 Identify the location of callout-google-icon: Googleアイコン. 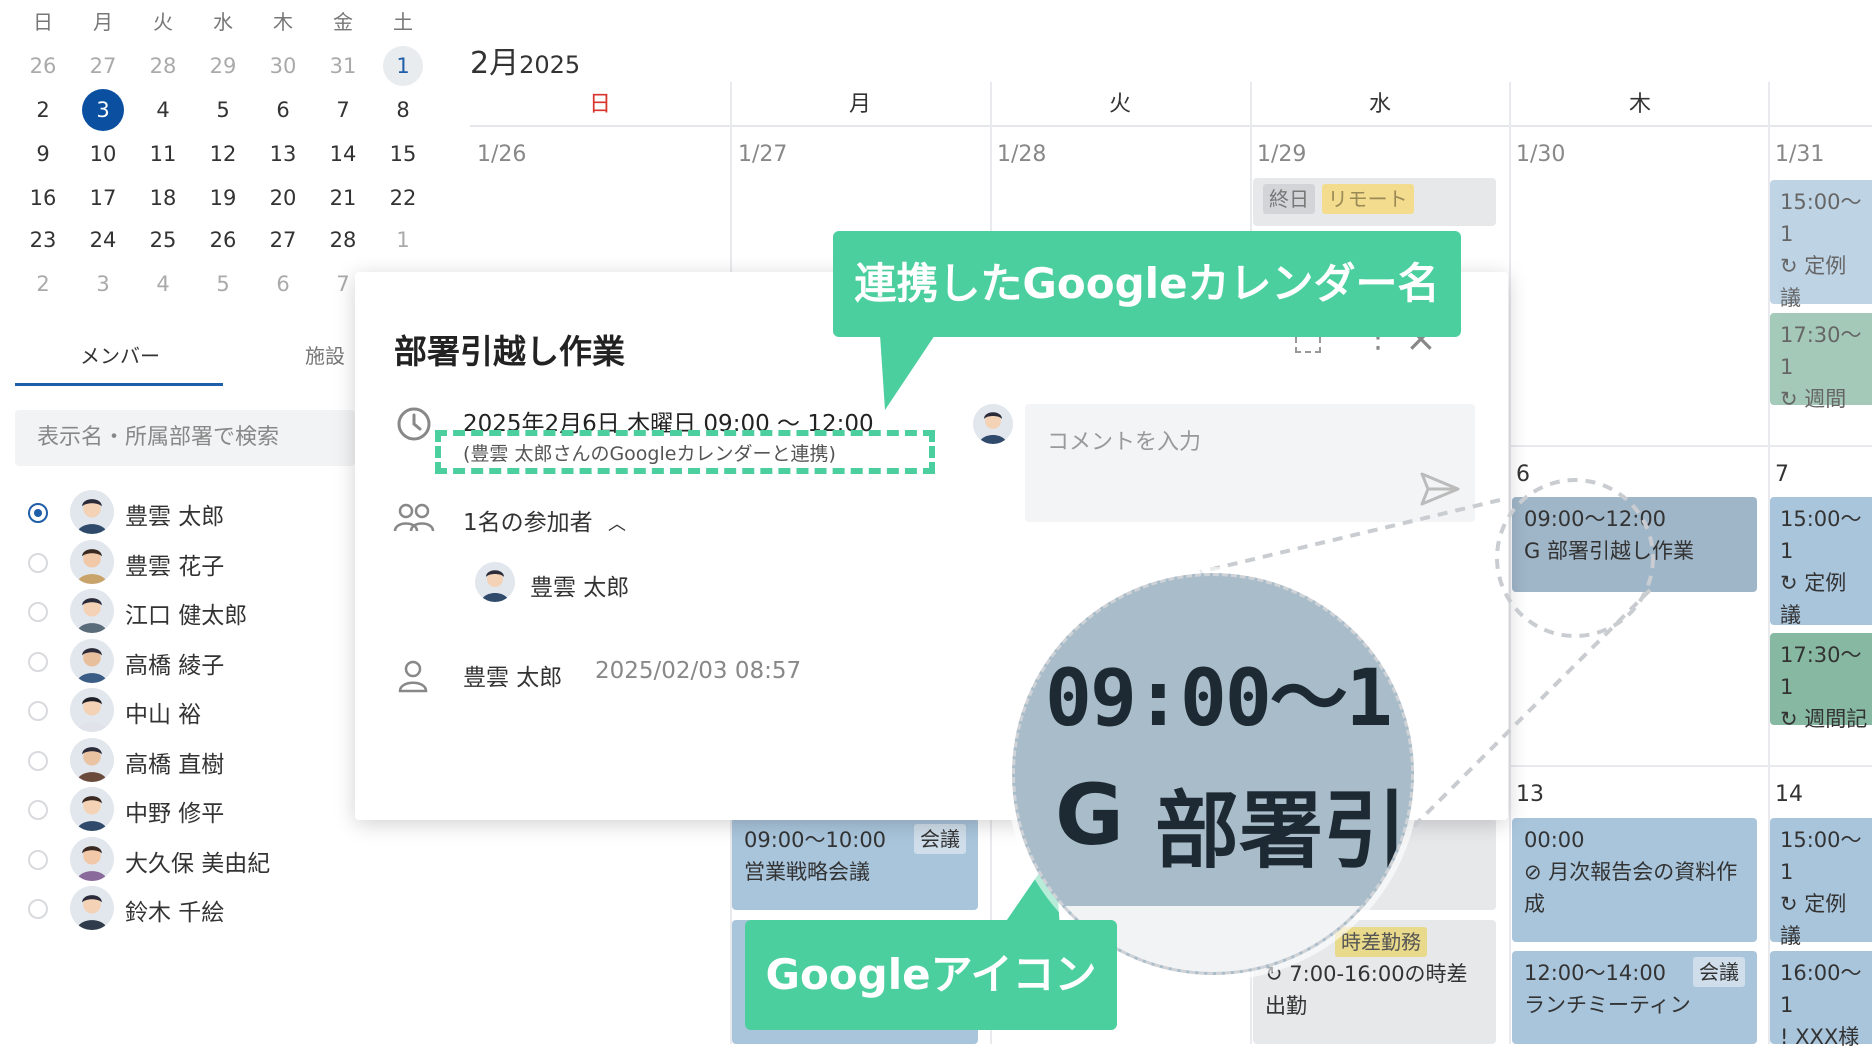
(931, 975).